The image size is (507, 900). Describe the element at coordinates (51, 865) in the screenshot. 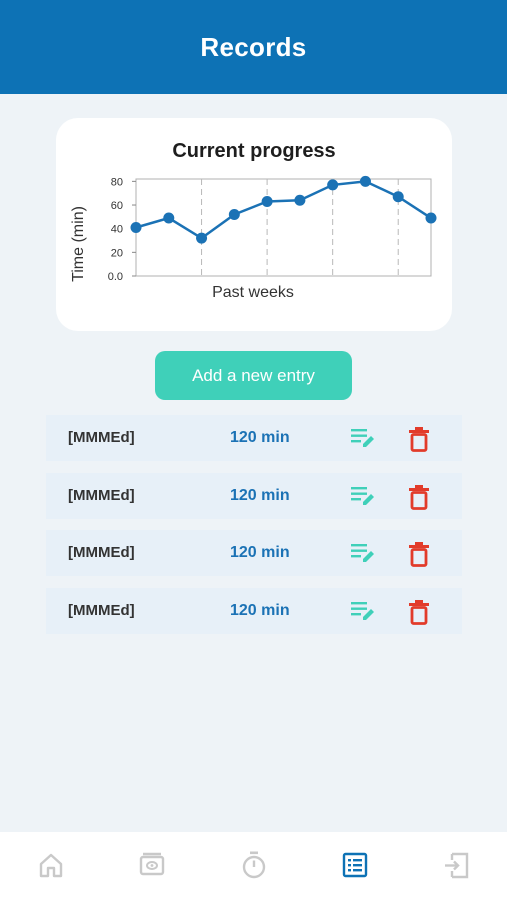

I see `home-icon` at that location.